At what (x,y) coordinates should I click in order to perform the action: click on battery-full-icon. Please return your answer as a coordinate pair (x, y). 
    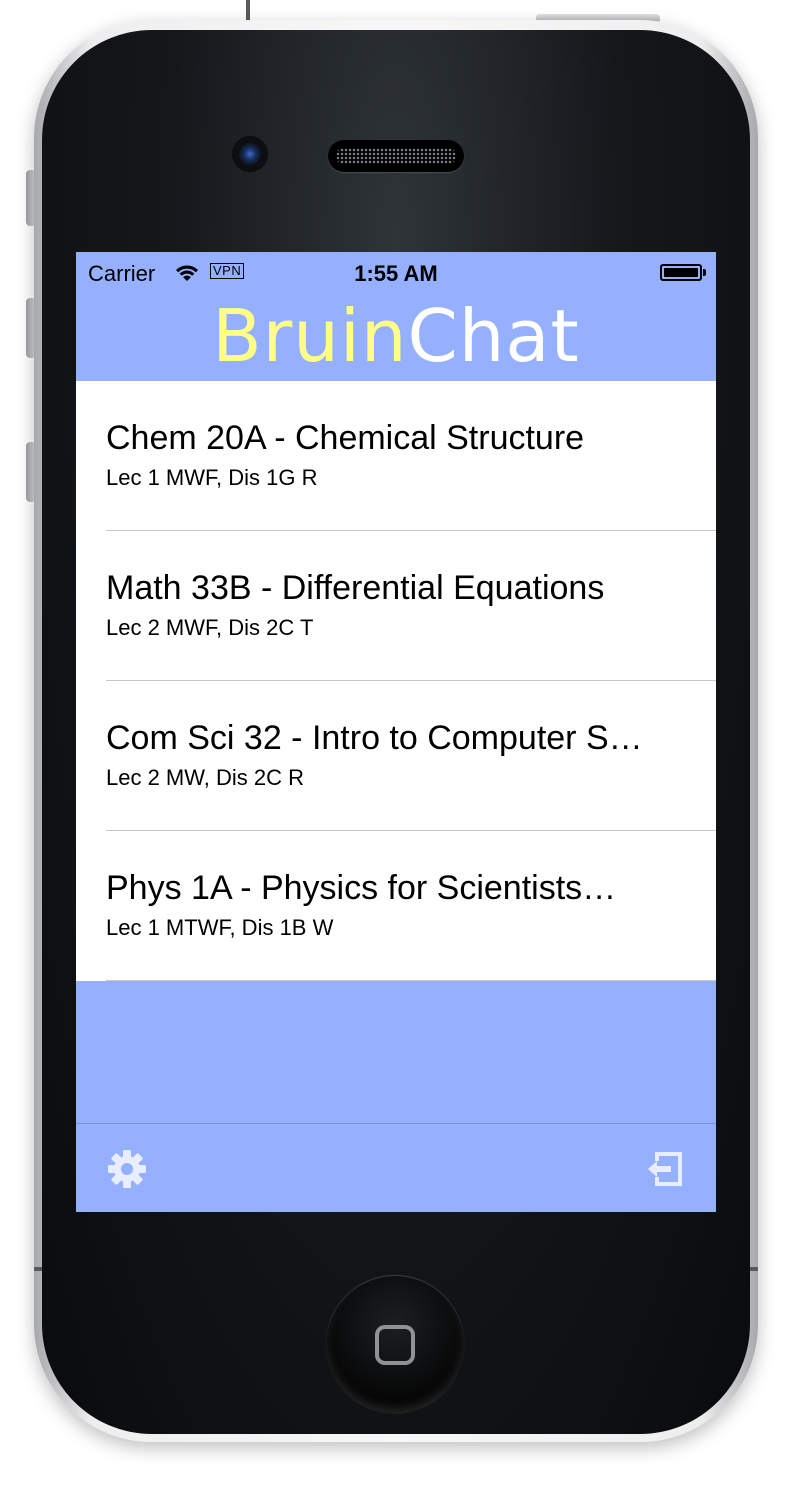
    Looking at the image, I should click on (683, 272).